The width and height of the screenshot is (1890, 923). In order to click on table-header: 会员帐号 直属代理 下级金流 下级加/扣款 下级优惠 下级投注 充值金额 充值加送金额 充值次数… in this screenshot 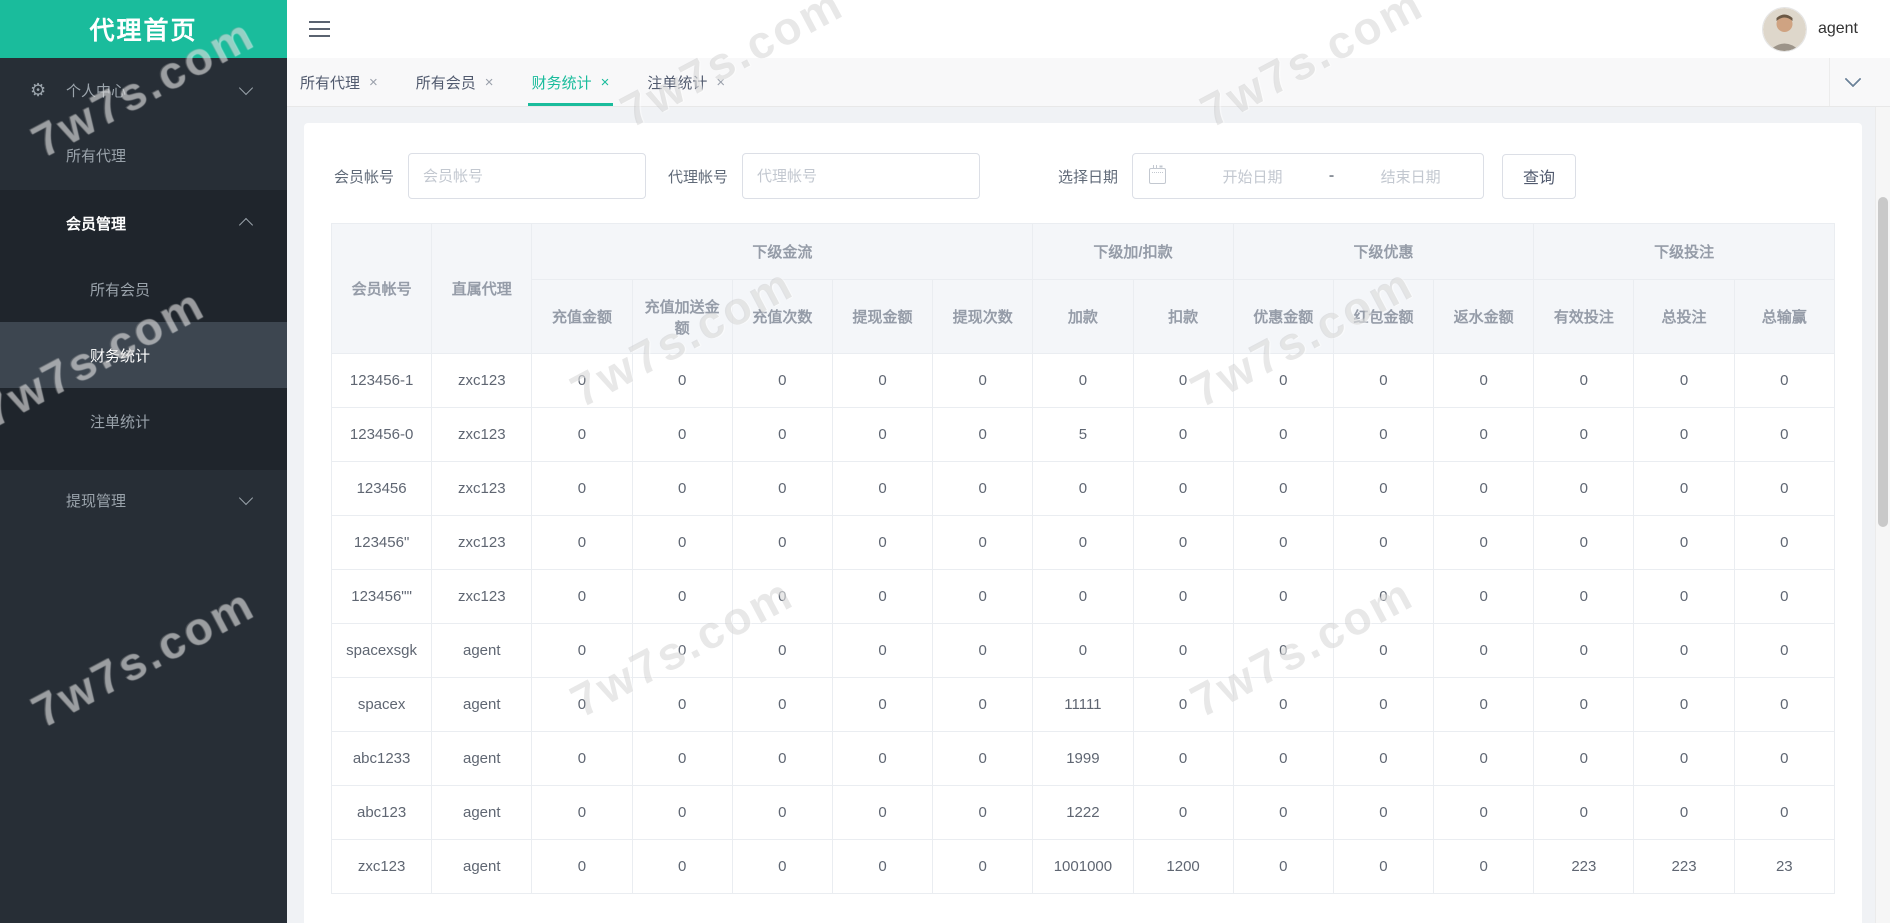, I will do `click(1083, 288)`.